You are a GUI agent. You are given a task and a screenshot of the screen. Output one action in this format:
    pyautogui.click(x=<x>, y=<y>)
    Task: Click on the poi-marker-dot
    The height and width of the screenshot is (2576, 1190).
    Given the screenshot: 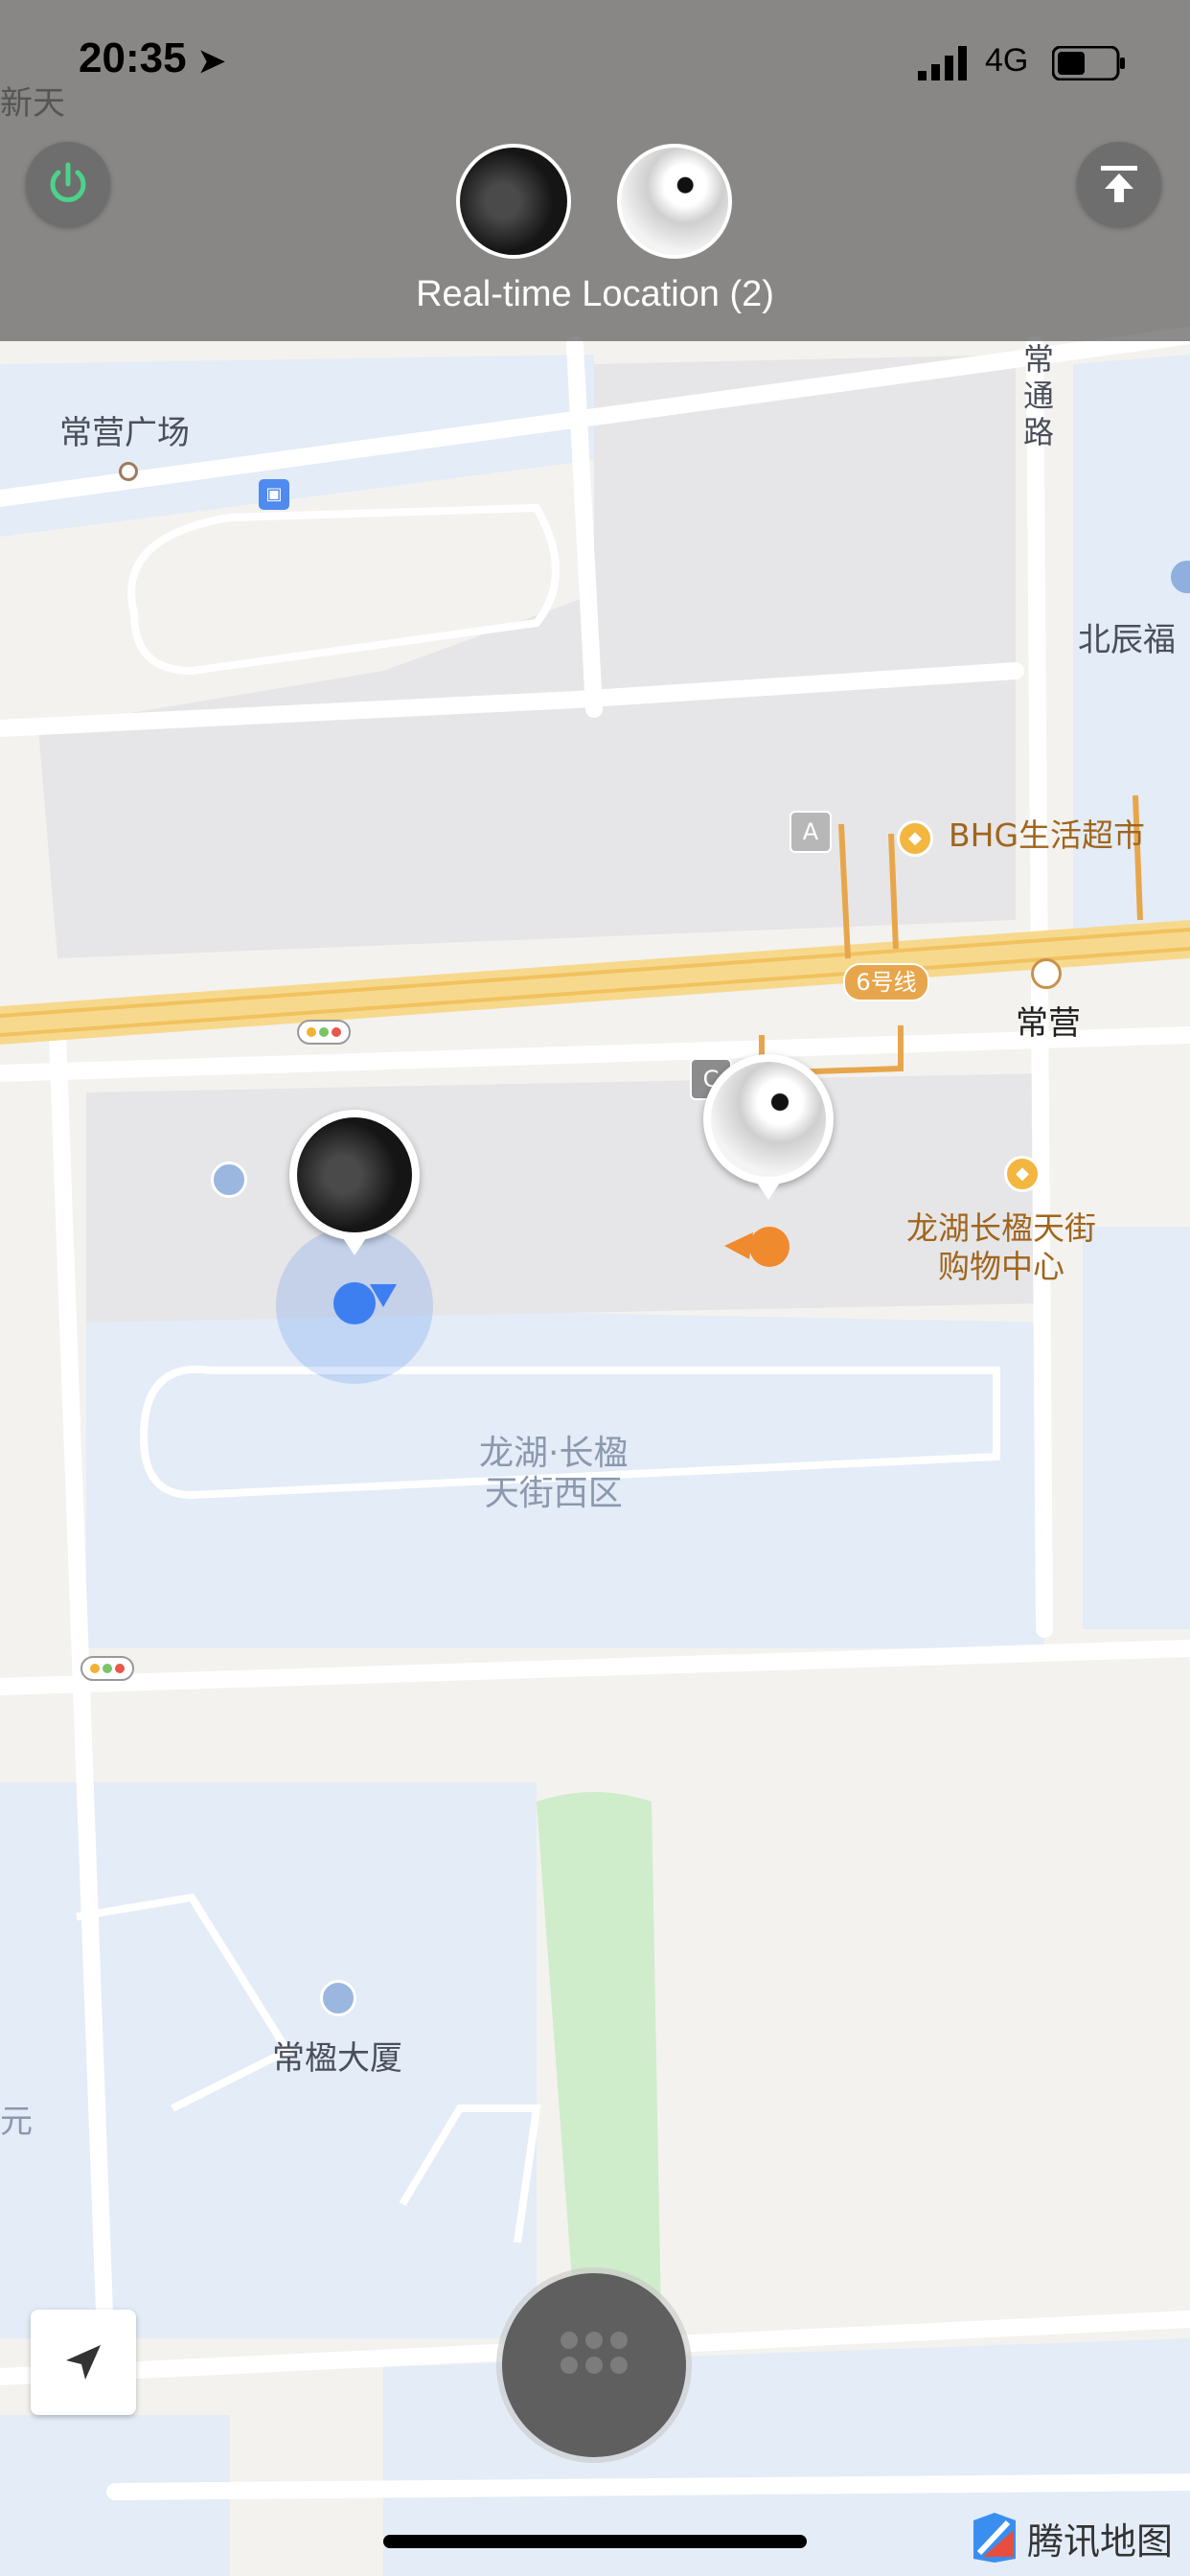 What is the action you would take?
    pyautogui.click(x=128, y=471)
    